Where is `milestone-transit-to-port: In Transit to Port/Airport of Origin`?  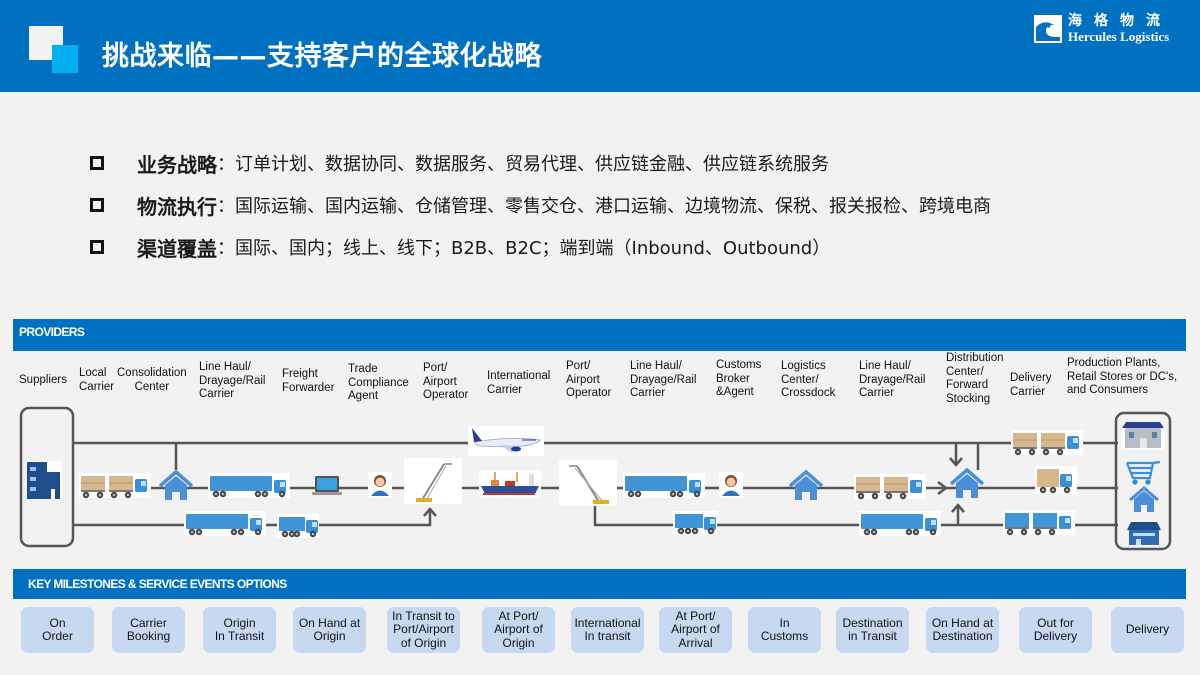 milestone-transit-to-port: In Transit to Port/Airport of Origin is located at coordinates (423, 630).